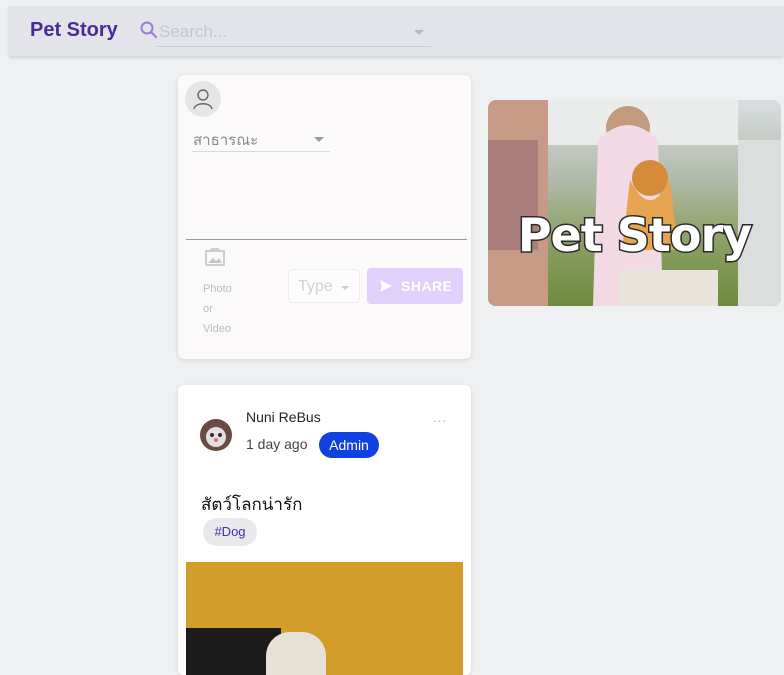 The image size is (784, 675). Describe the element at coordinates (230, 532) in the screenshot. I see `hashtag-chip: #Dog` at that location.